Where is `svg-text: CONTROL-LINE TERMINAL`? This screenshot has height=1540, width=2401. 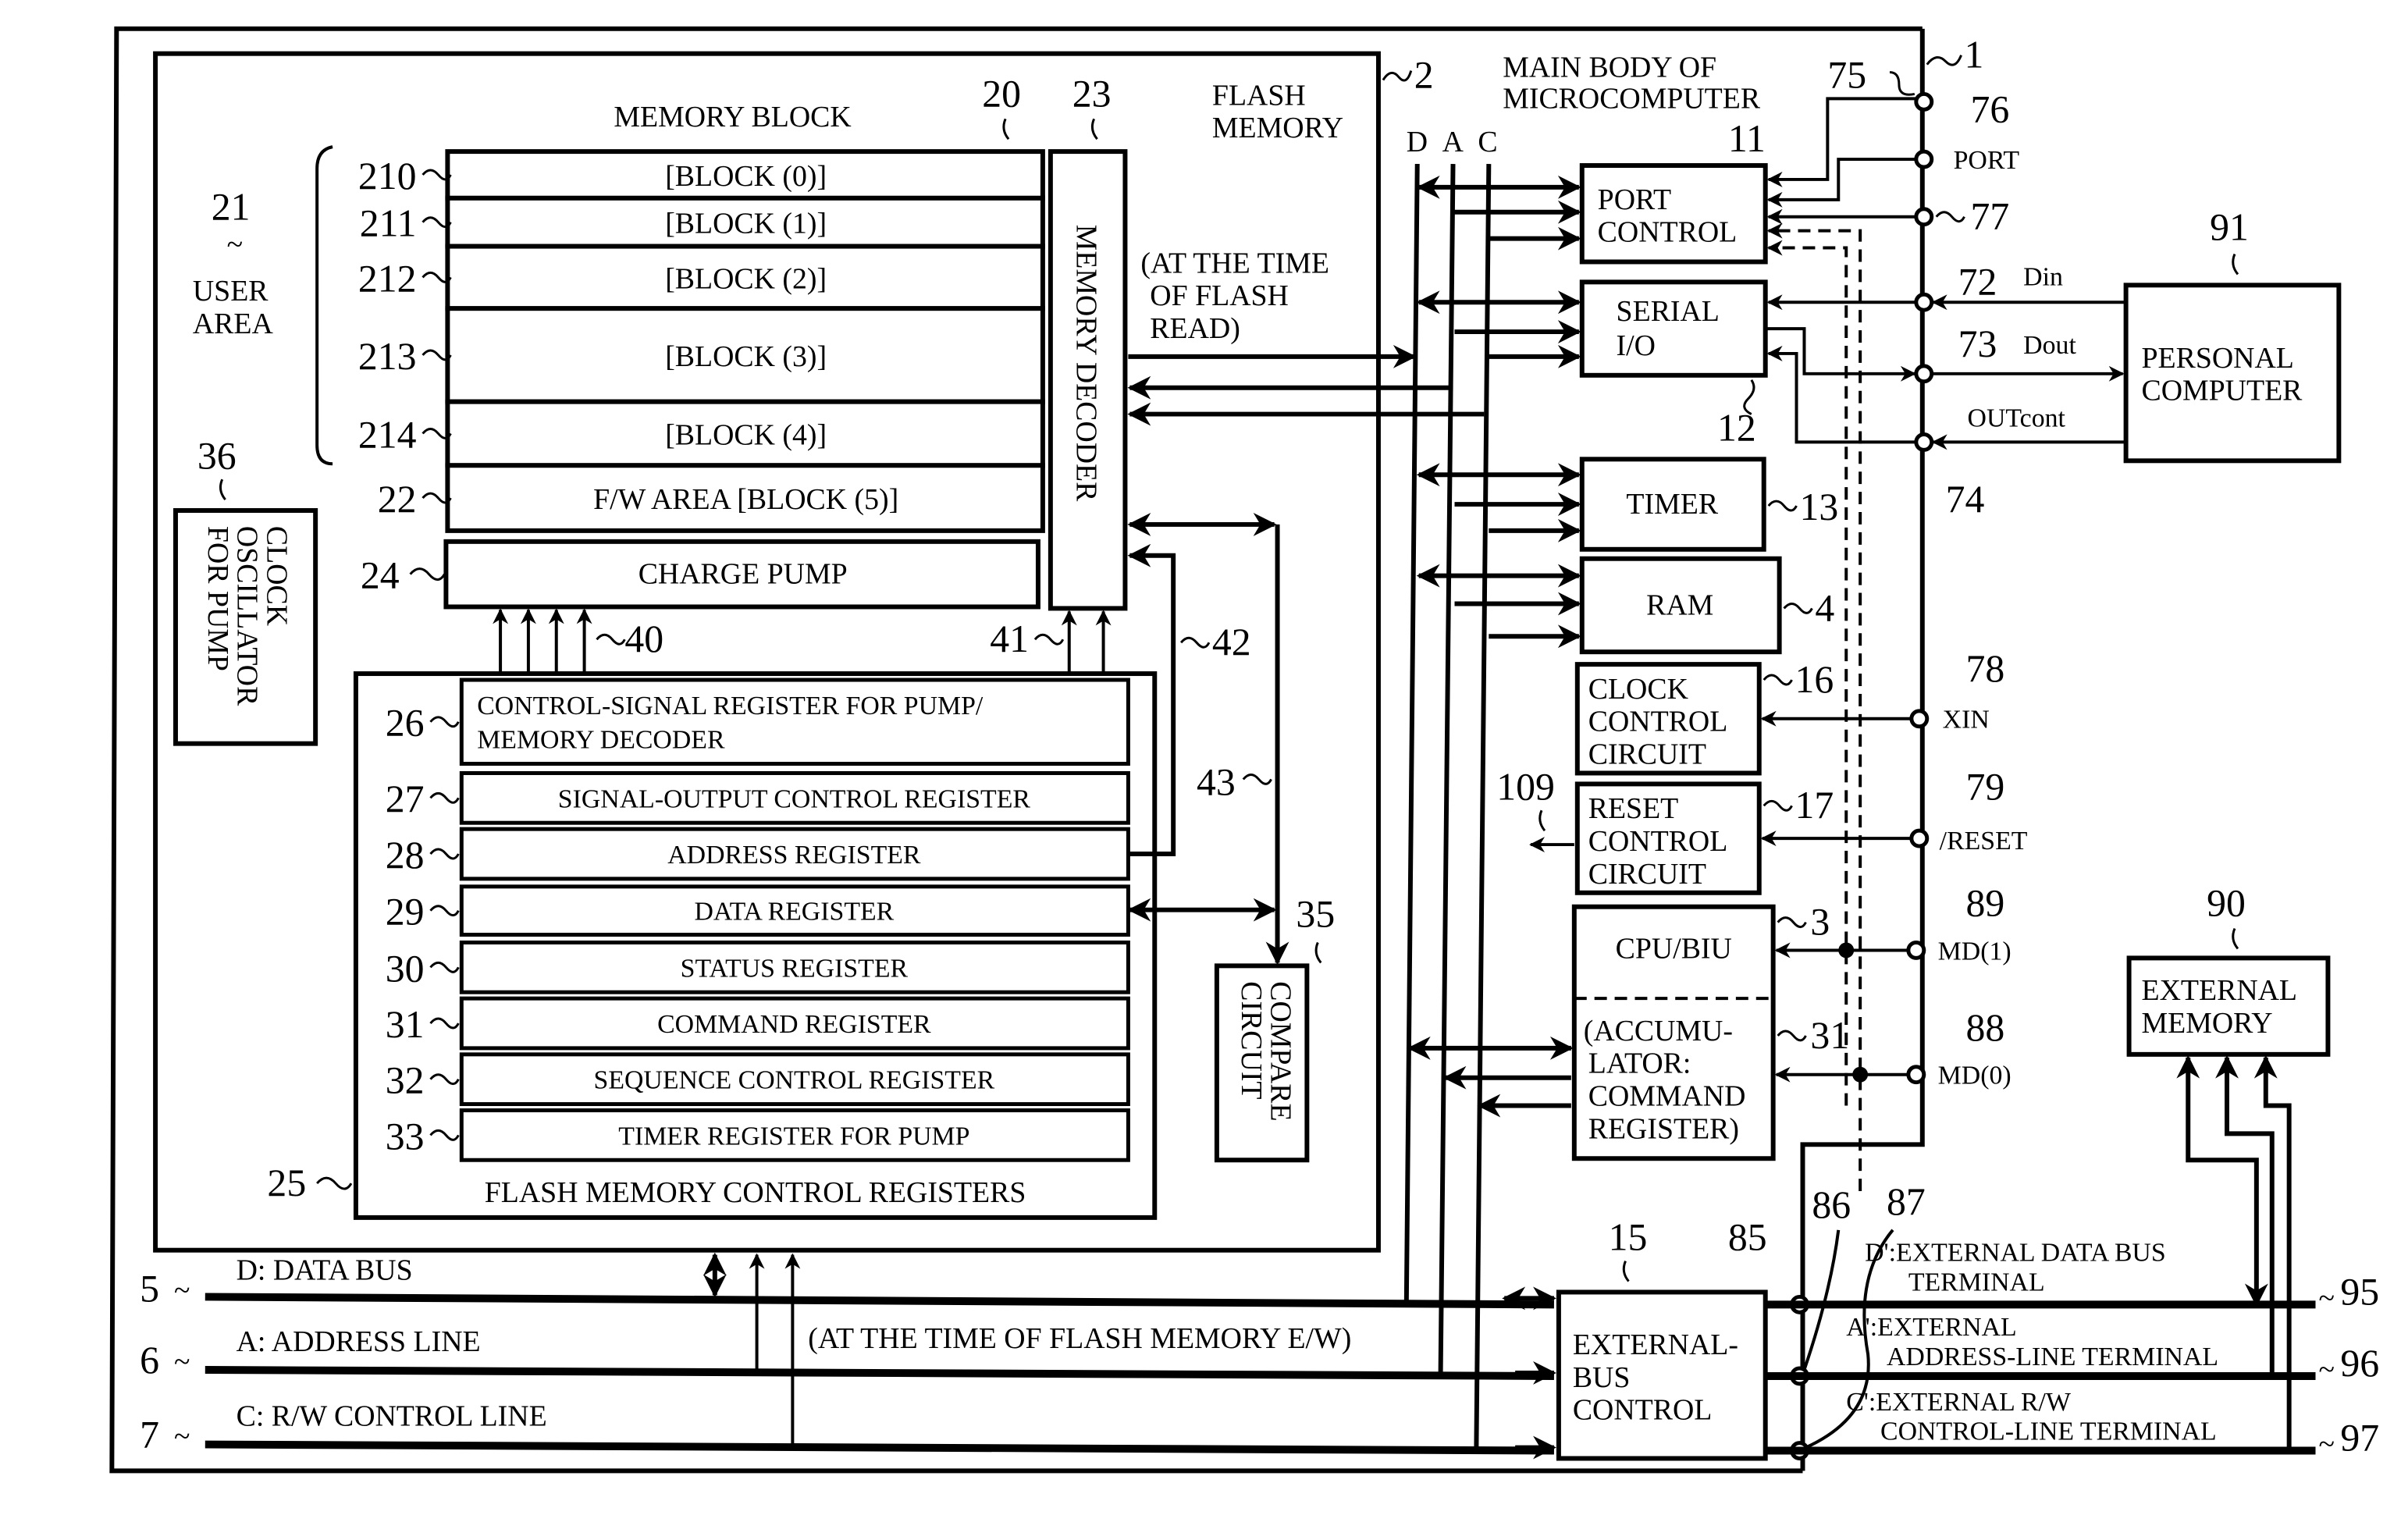
svg-text: CONTROL-LINE TERMINAL is located at coordinates (2048, 1431).